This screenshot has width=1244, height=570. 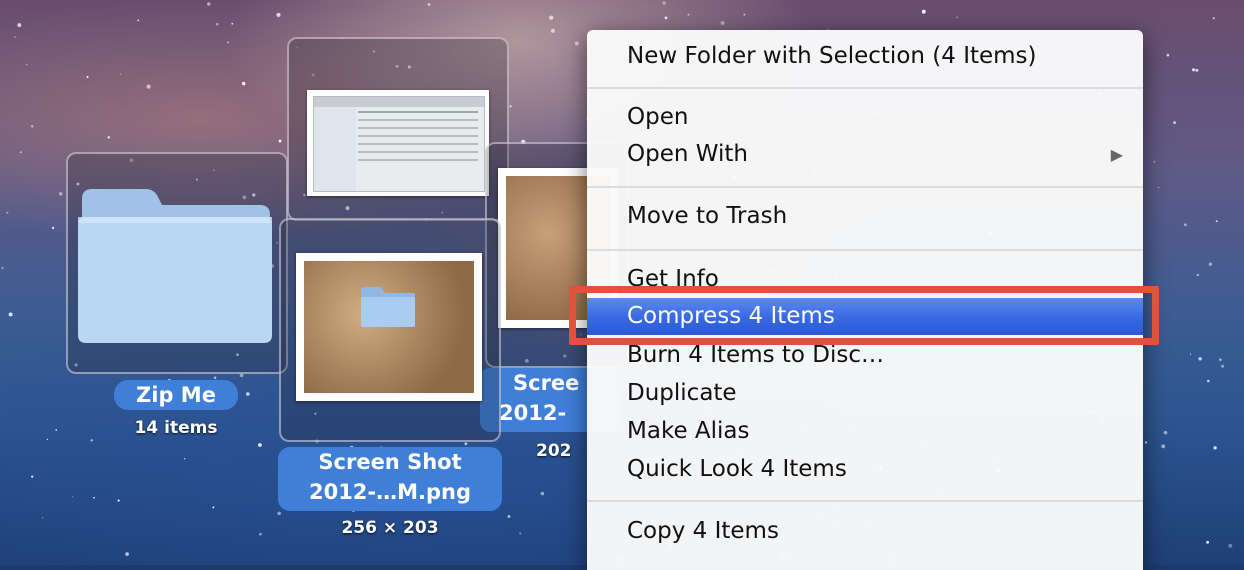 I want to click on menu-item-quick-look: Quick Look 4 Items, so click(x=865, y=469).